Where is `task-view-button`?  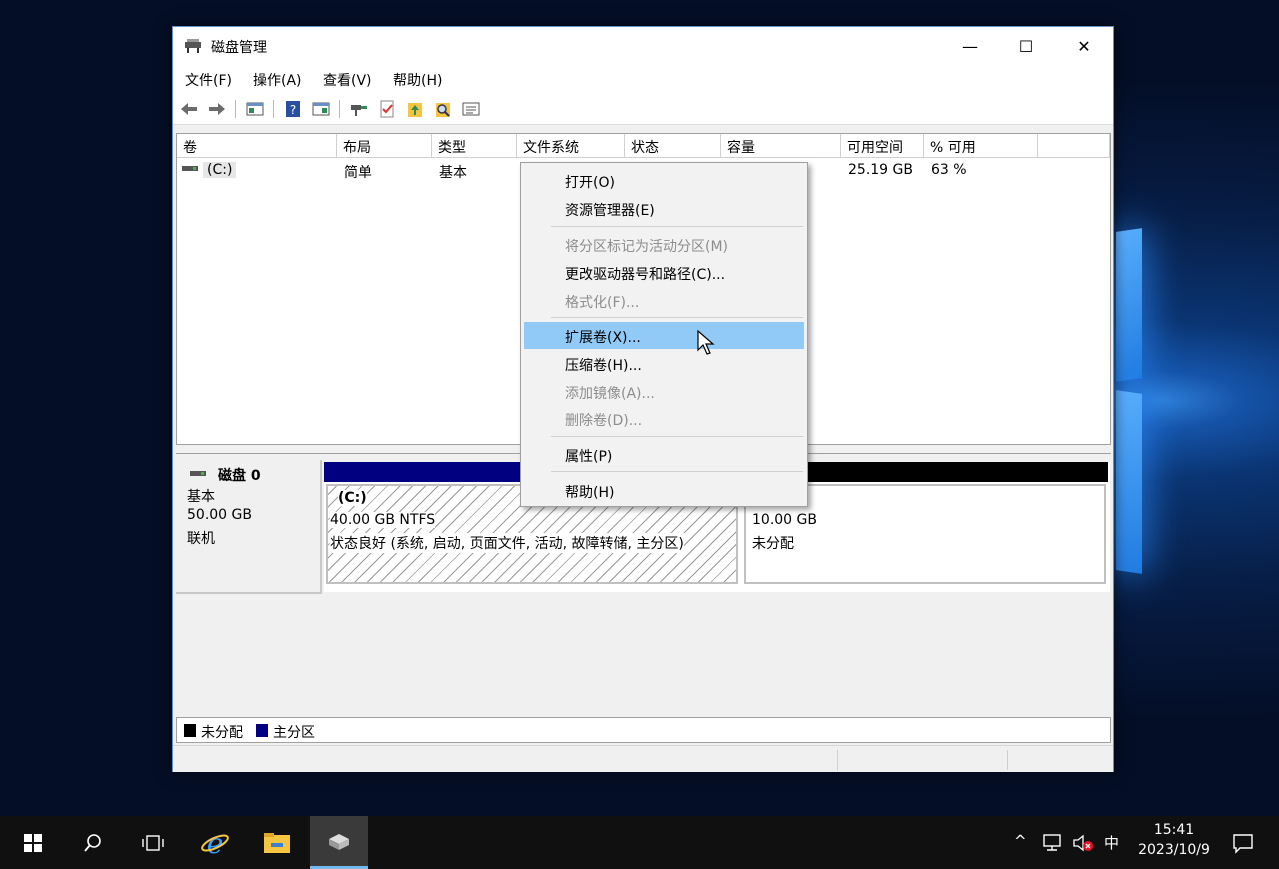
task-view-button is located at coordinates (153, 842).